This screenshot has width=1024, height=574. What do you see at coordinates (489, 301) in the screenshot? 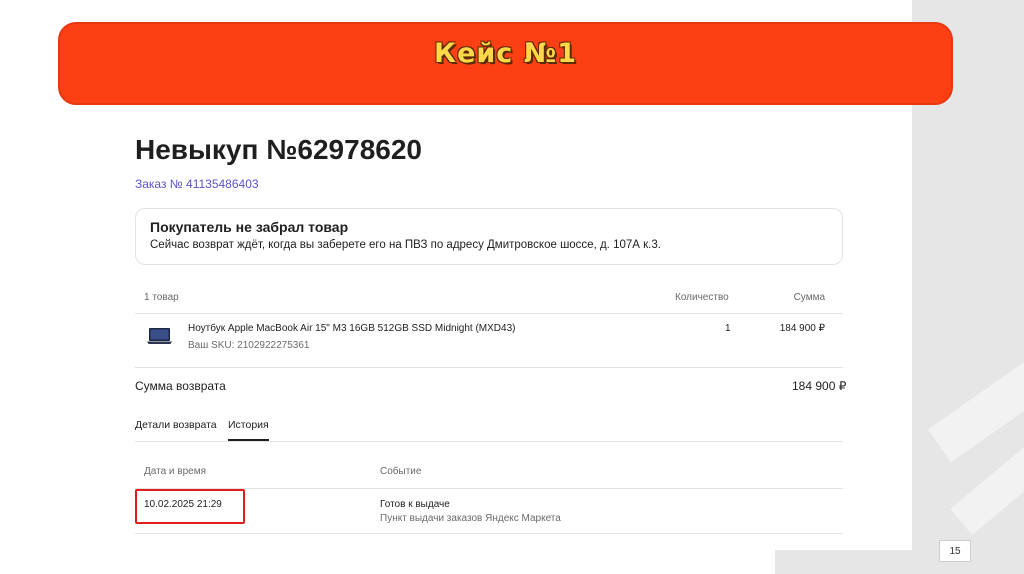
I see `items-table-header: 1 товар Количество Сумма` at bounding box center [489, 301].